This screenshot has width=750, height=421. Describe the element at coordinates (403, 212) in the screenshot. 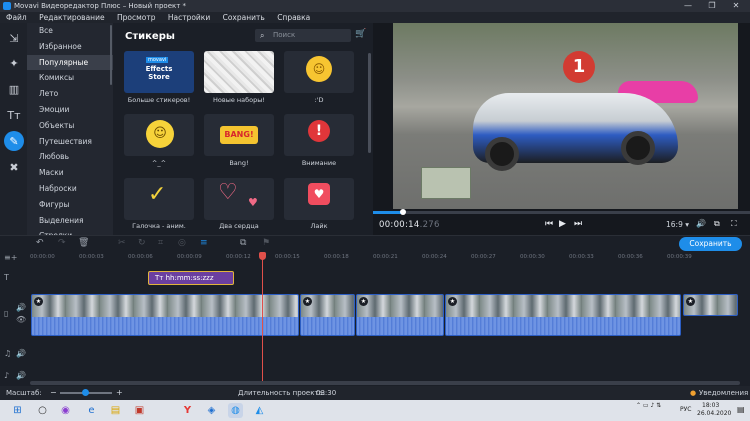

I see `seek-handle` at that location.